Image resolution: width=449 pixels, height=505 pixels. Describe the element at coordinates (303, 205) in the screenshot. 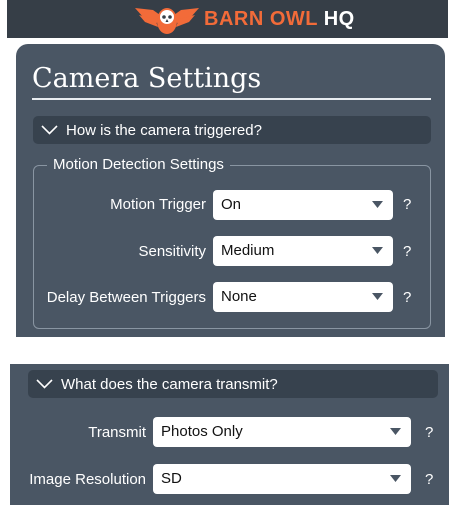

I see `motion-trigger-select: On` at that location.